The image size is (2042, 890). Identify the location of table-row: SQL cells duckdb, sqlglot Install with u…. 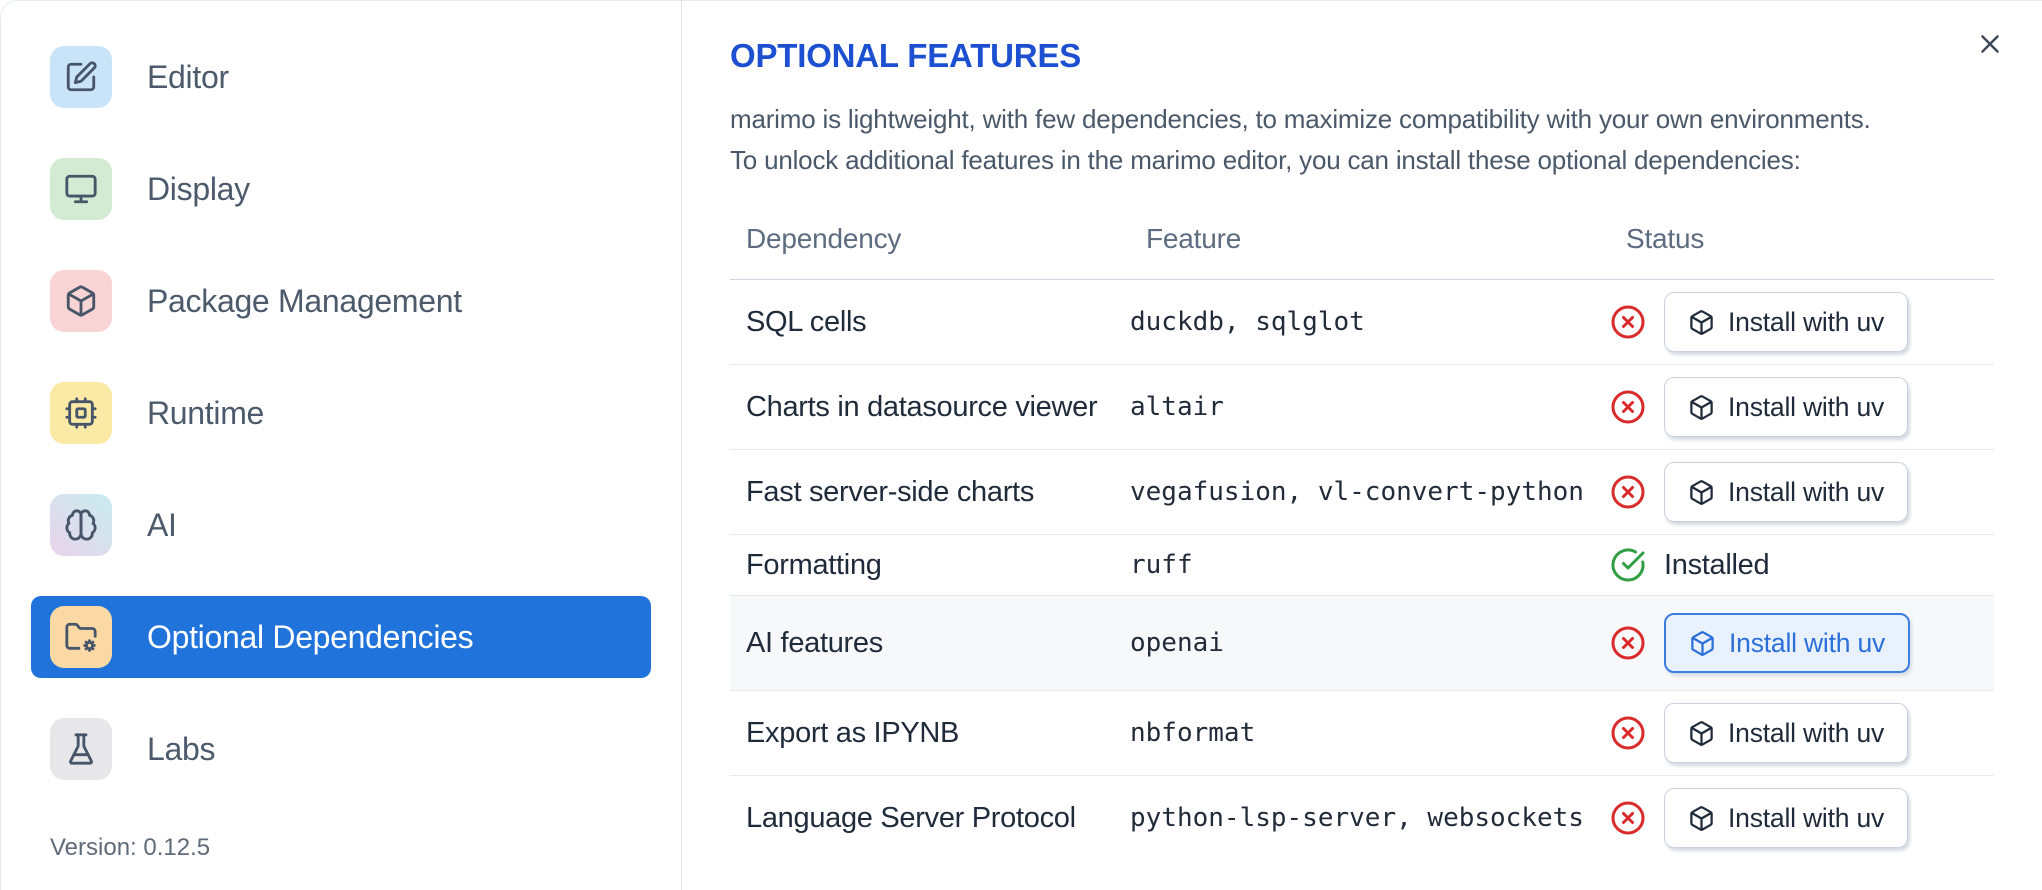
(1362, 322).